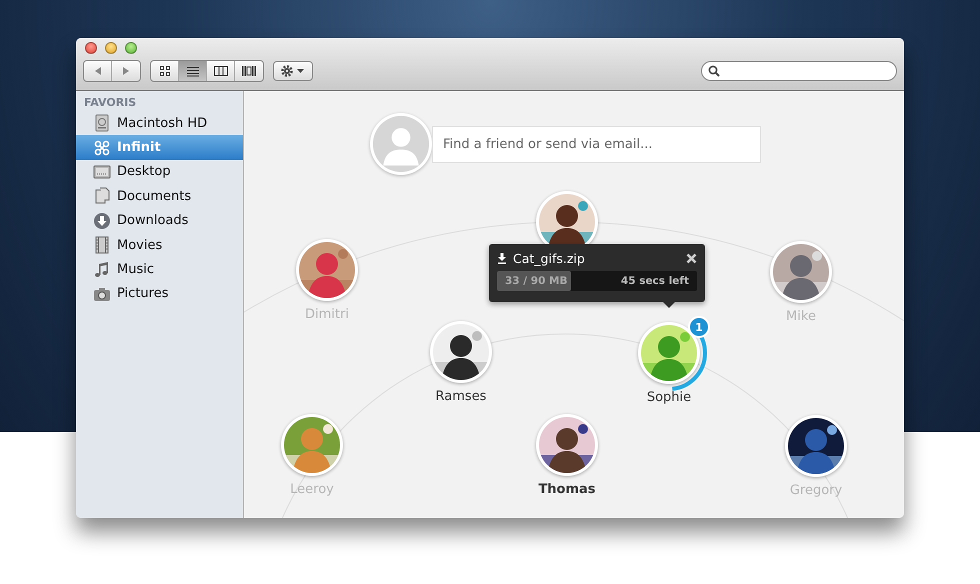 This screenshot has height=584, width=980. Describe the element at coordinates (159, 123) in the screenshot. I see `sidebar-item: Macintosh HD` at that location.